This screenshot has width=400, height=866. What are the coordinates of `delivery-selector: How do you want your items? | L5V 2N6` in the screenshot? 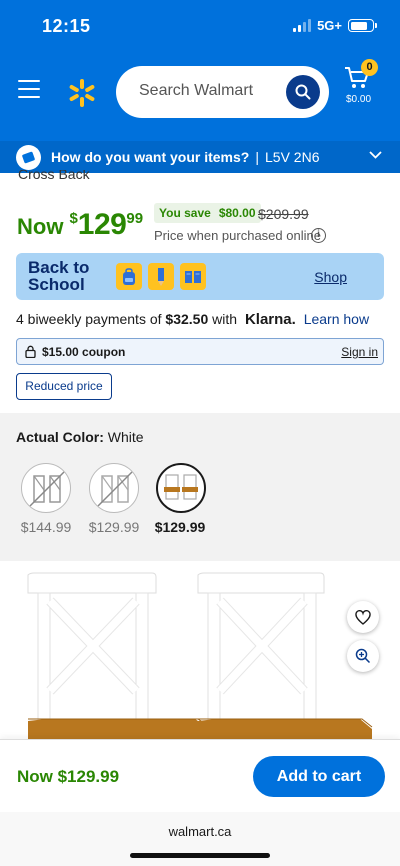 It's located at (200, 157).